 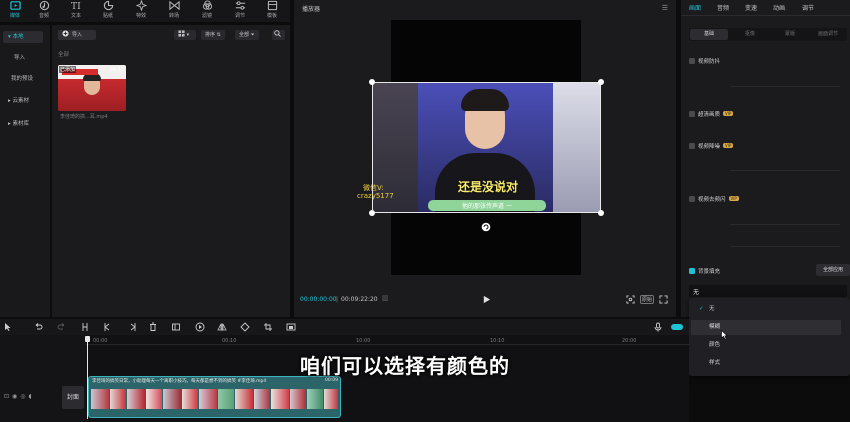 I want to click on option-denoise: 视频降噪 VIP, so click(x=711, y=146).